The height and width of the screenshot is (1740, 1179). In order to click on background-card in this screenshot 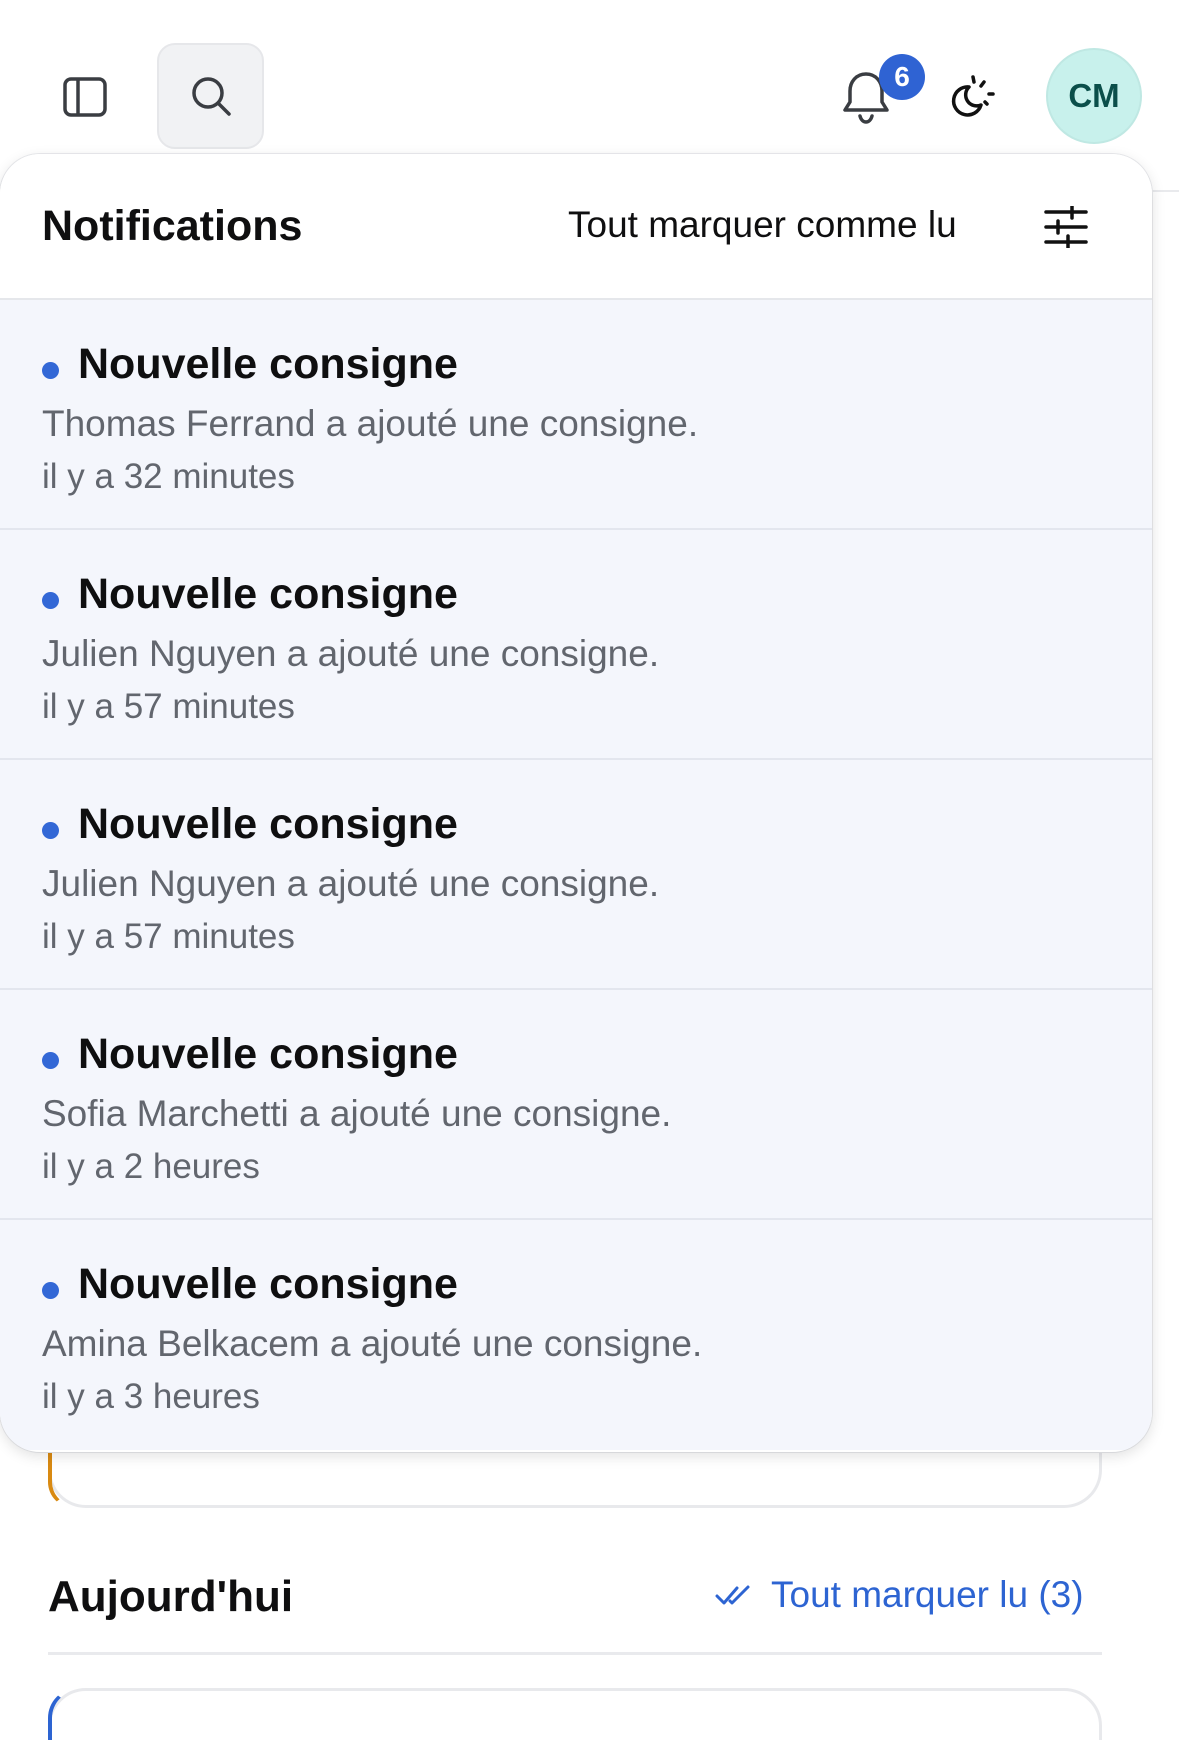, I will do `click(575, 1714)`.